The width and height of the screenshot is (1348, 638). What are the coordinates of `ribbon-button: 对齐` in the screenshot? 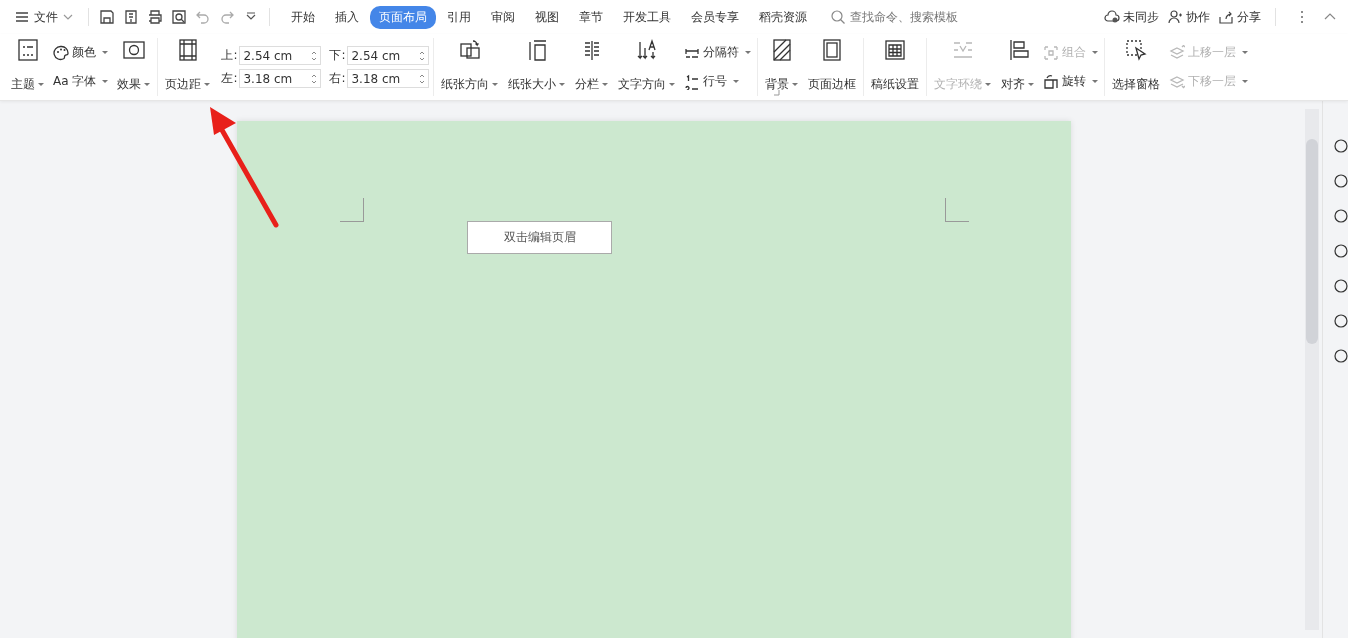 It's located at (1018, 67).